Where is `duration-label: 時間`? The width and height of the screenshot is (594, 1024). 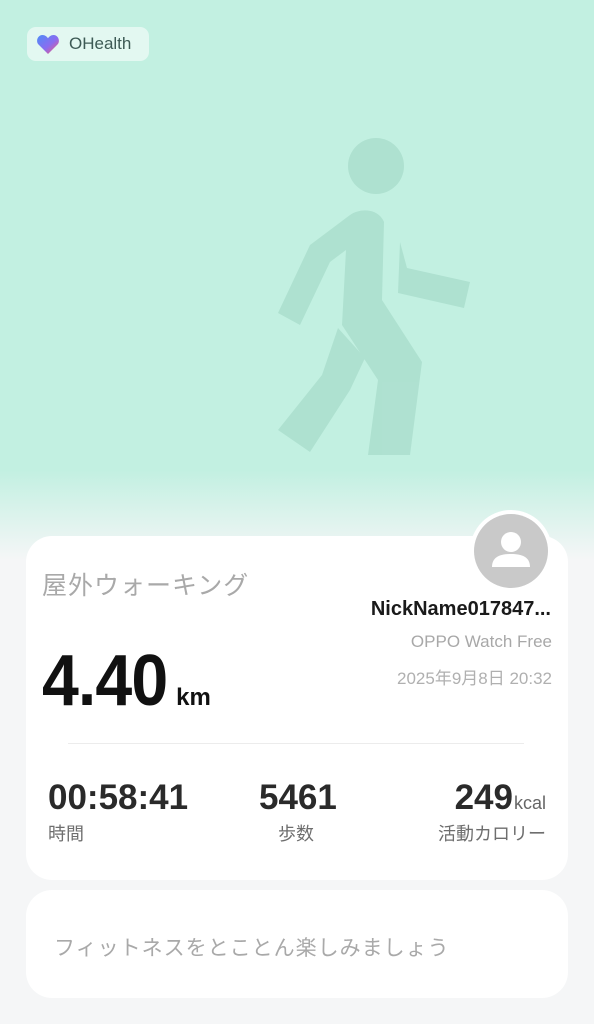 duration-label: 時間 is located at coordinates (66, 834).